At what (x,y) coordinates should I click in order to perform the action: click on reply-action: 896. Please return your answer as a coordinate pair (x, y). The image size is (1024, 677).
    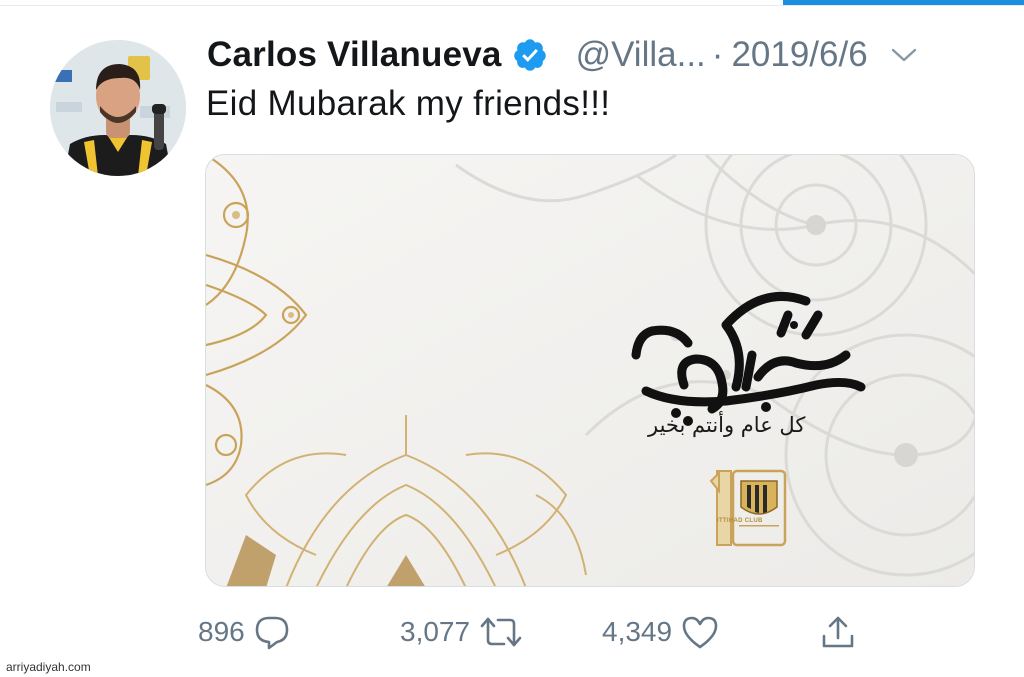
    Looking at the image, I should click on (244, 632).